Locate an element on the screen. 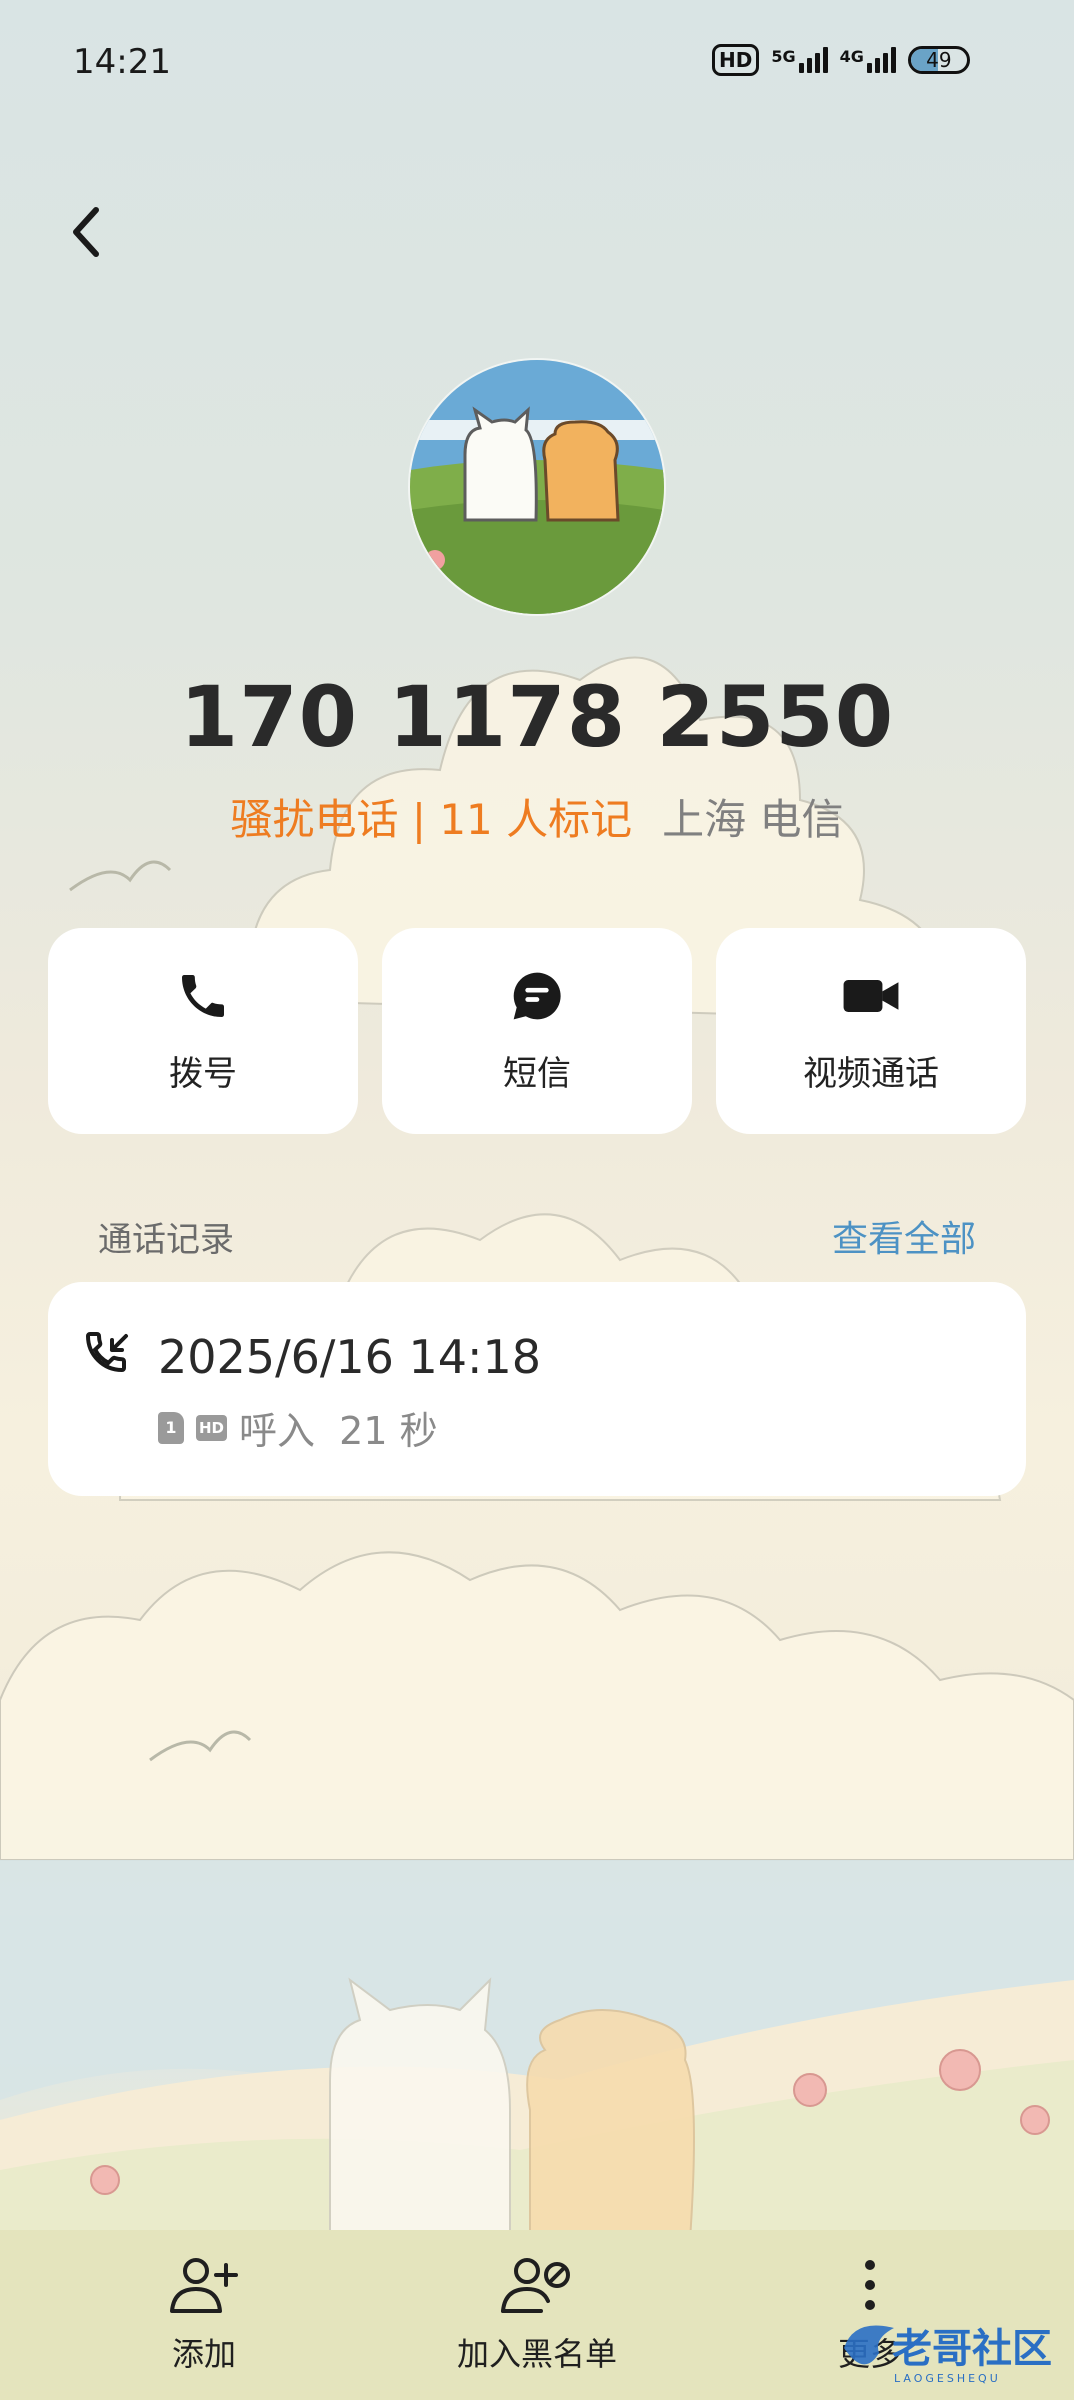 The image size is (1074, 2400). call-button: 拨号 is located at coordinates (203, 1031).